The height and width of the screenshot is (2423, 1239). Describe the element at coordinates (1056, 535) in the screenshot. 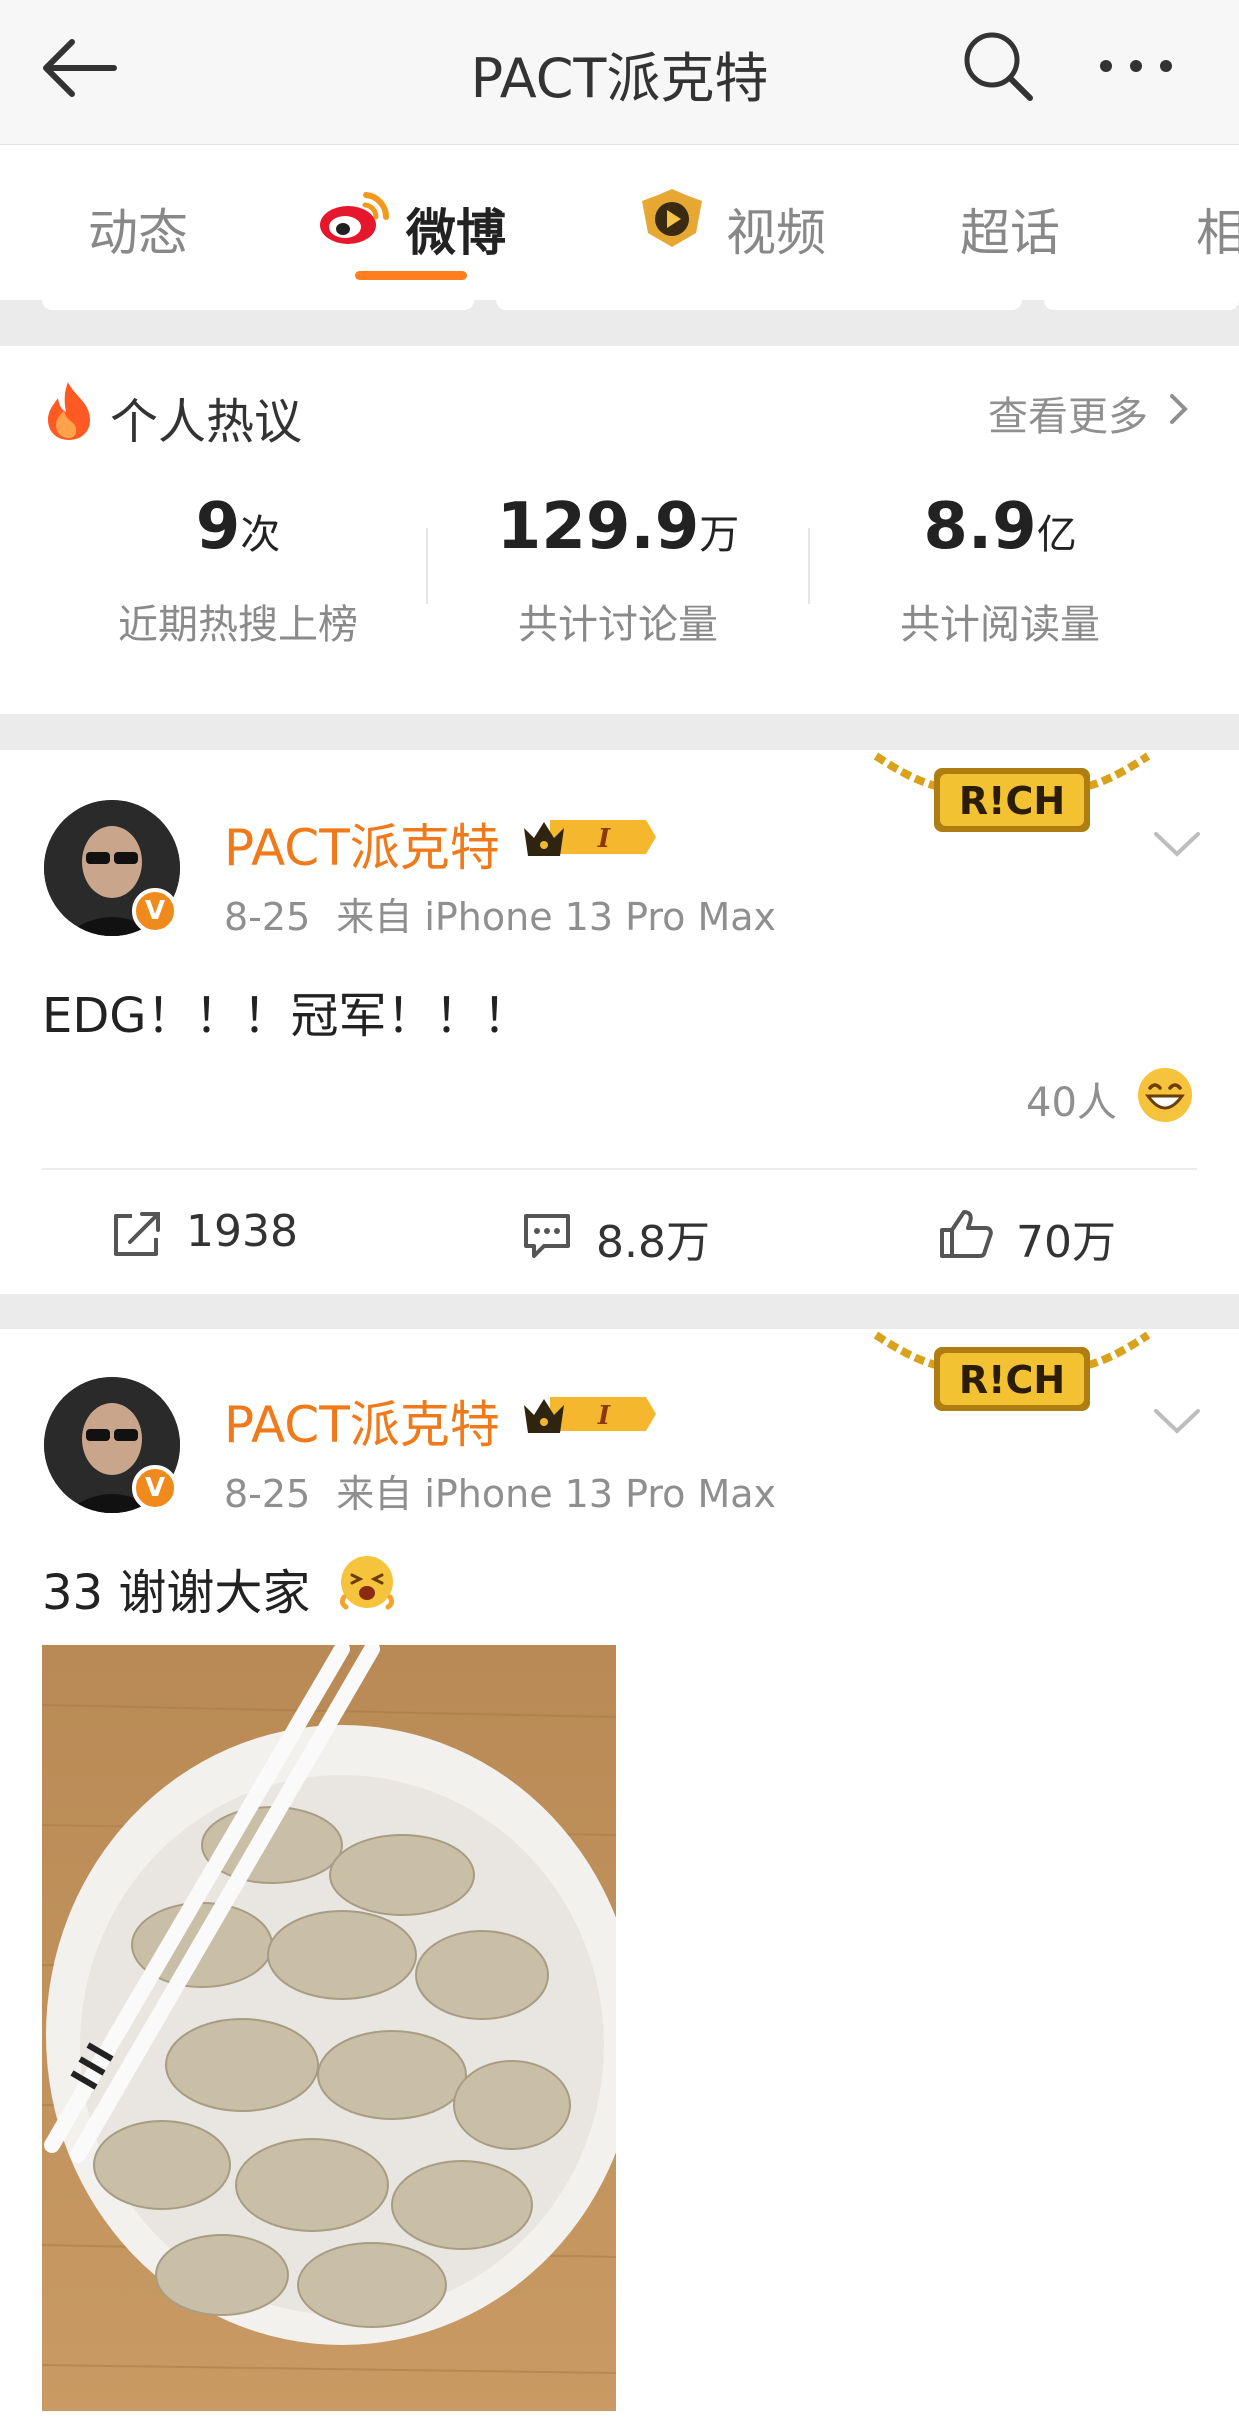

I see `stat-unit: 亿` at that location.